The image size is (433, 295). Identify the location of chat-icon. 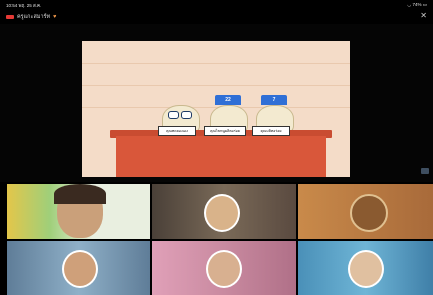
(425, 171).